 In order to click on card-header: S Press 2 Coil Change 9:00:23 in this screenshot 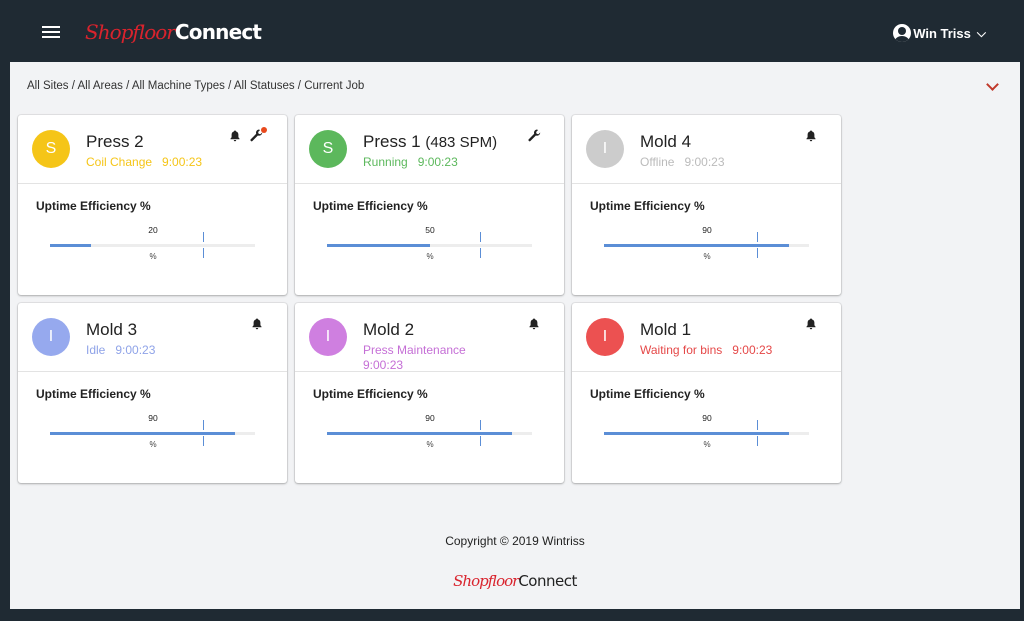, I will do `click(152, 149)`.